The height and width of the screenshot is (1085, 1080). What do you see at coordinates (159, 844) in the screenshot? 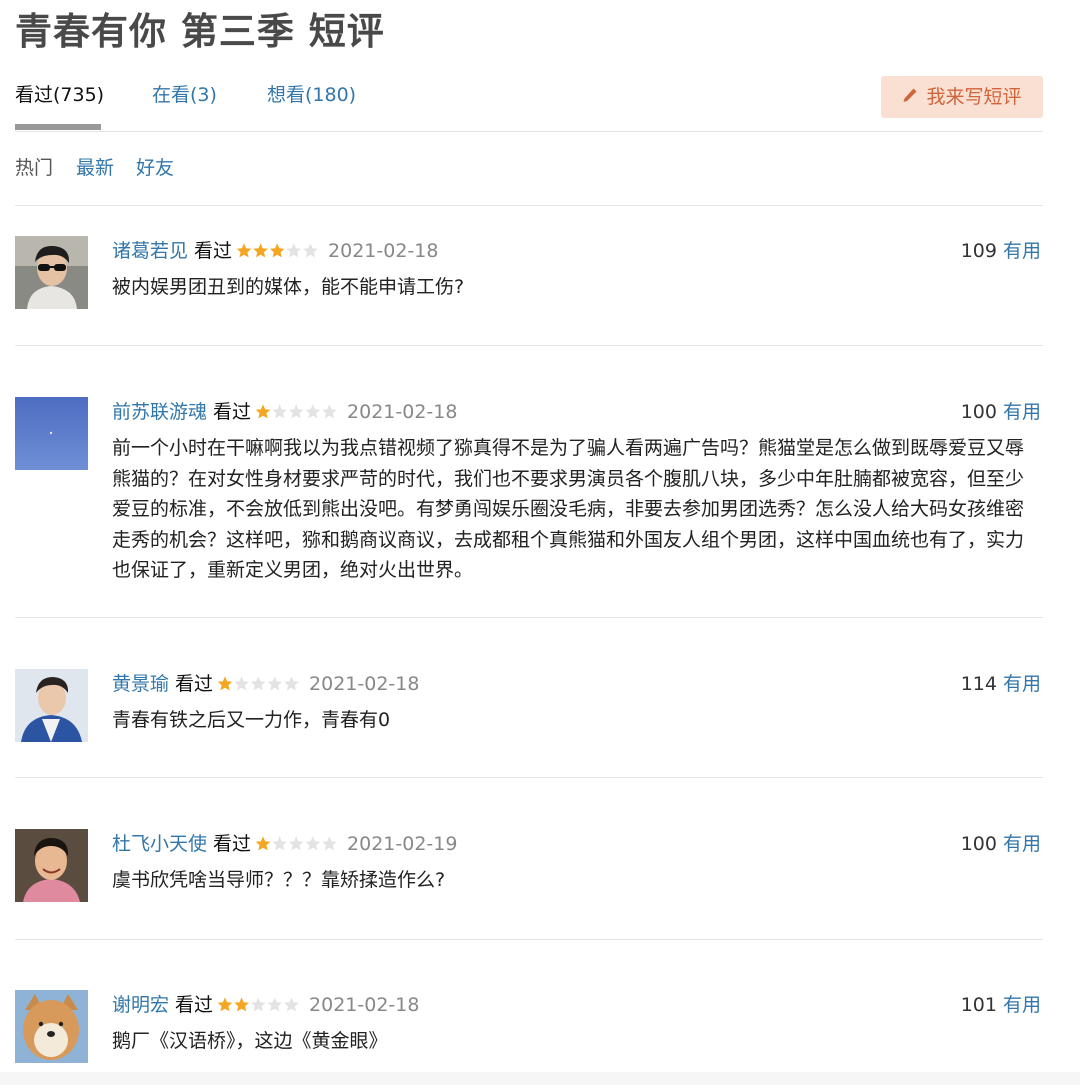
I see `comment-user: 杜飞小天使` at bounding box center [159, 844].